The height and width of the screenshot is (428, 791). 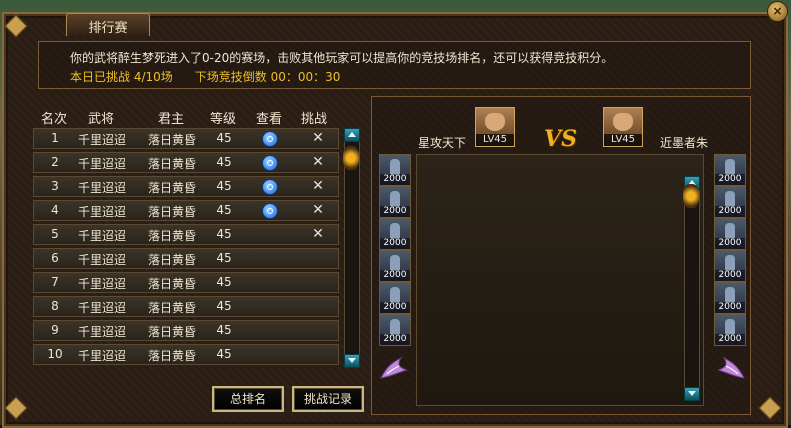 I want to click on table-row: 6 千里迢迢 落日黄昏 45, so click(x=186, y=258).